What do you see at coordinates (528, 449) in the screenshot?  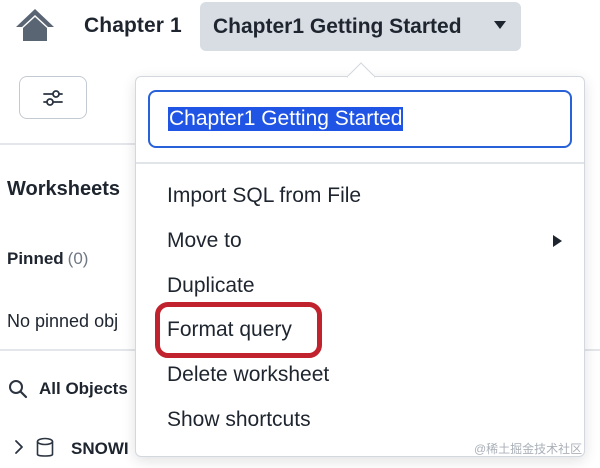 I see `watermark: @稀土掘金技术社区` at bounding box center [528, 449].